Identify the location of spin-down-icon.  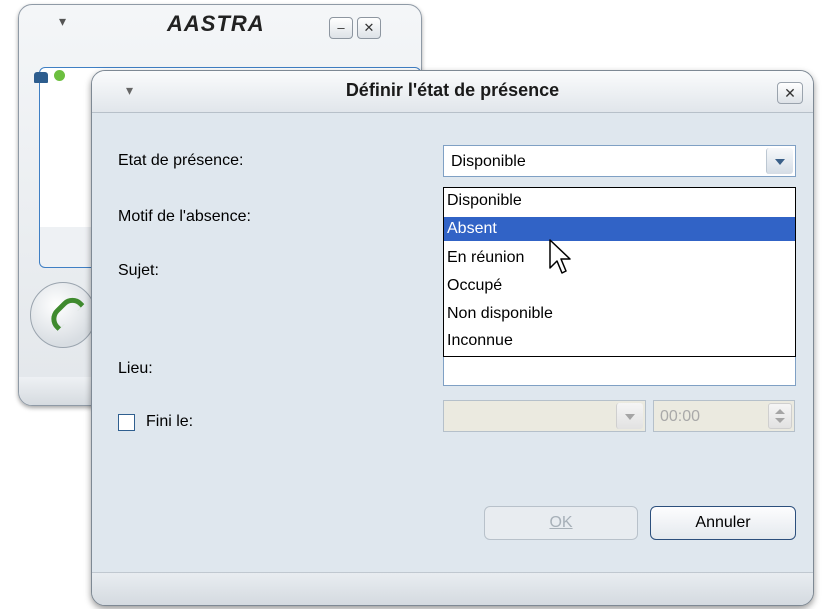
(780, 420).